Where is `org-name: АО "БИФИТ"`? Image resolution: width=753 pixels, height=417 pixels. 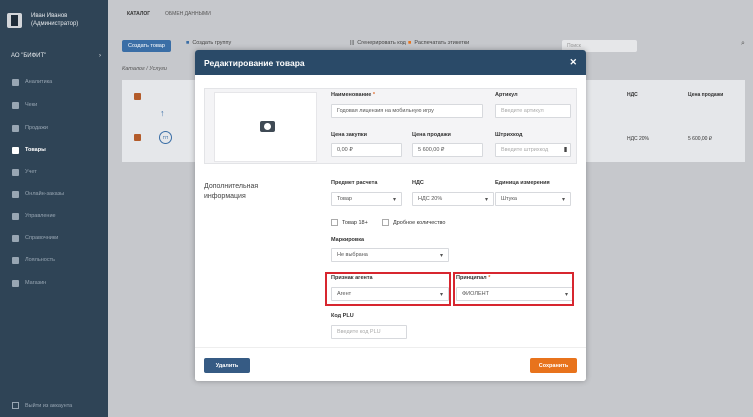 org-name: АО "БИФИТ" is located at coordinates (29, 56).